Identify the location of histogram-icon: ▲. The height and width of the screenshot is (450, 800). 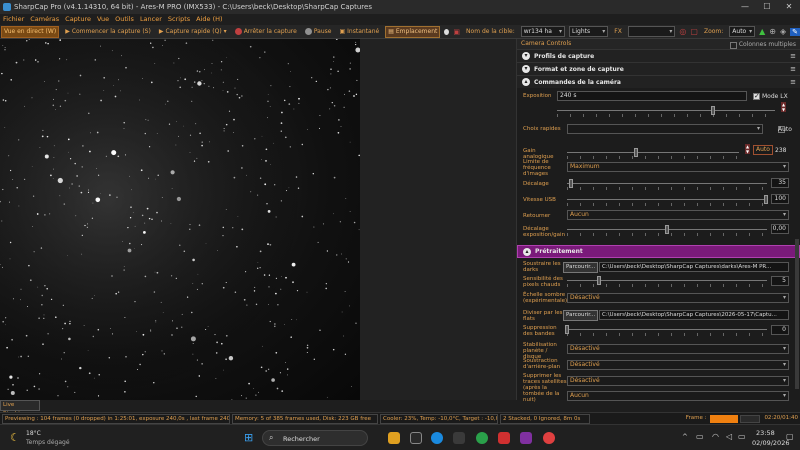
(762, 31).